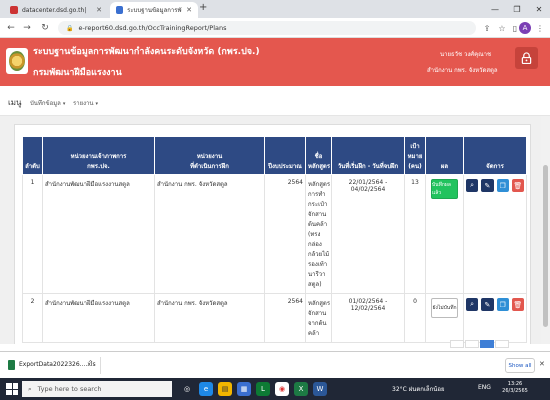 This screenshot has height=400, width=550. Describe the element at coordinates (542, 364) in the screenshot. I see `close-download-bar-icon: ✕` at that location.